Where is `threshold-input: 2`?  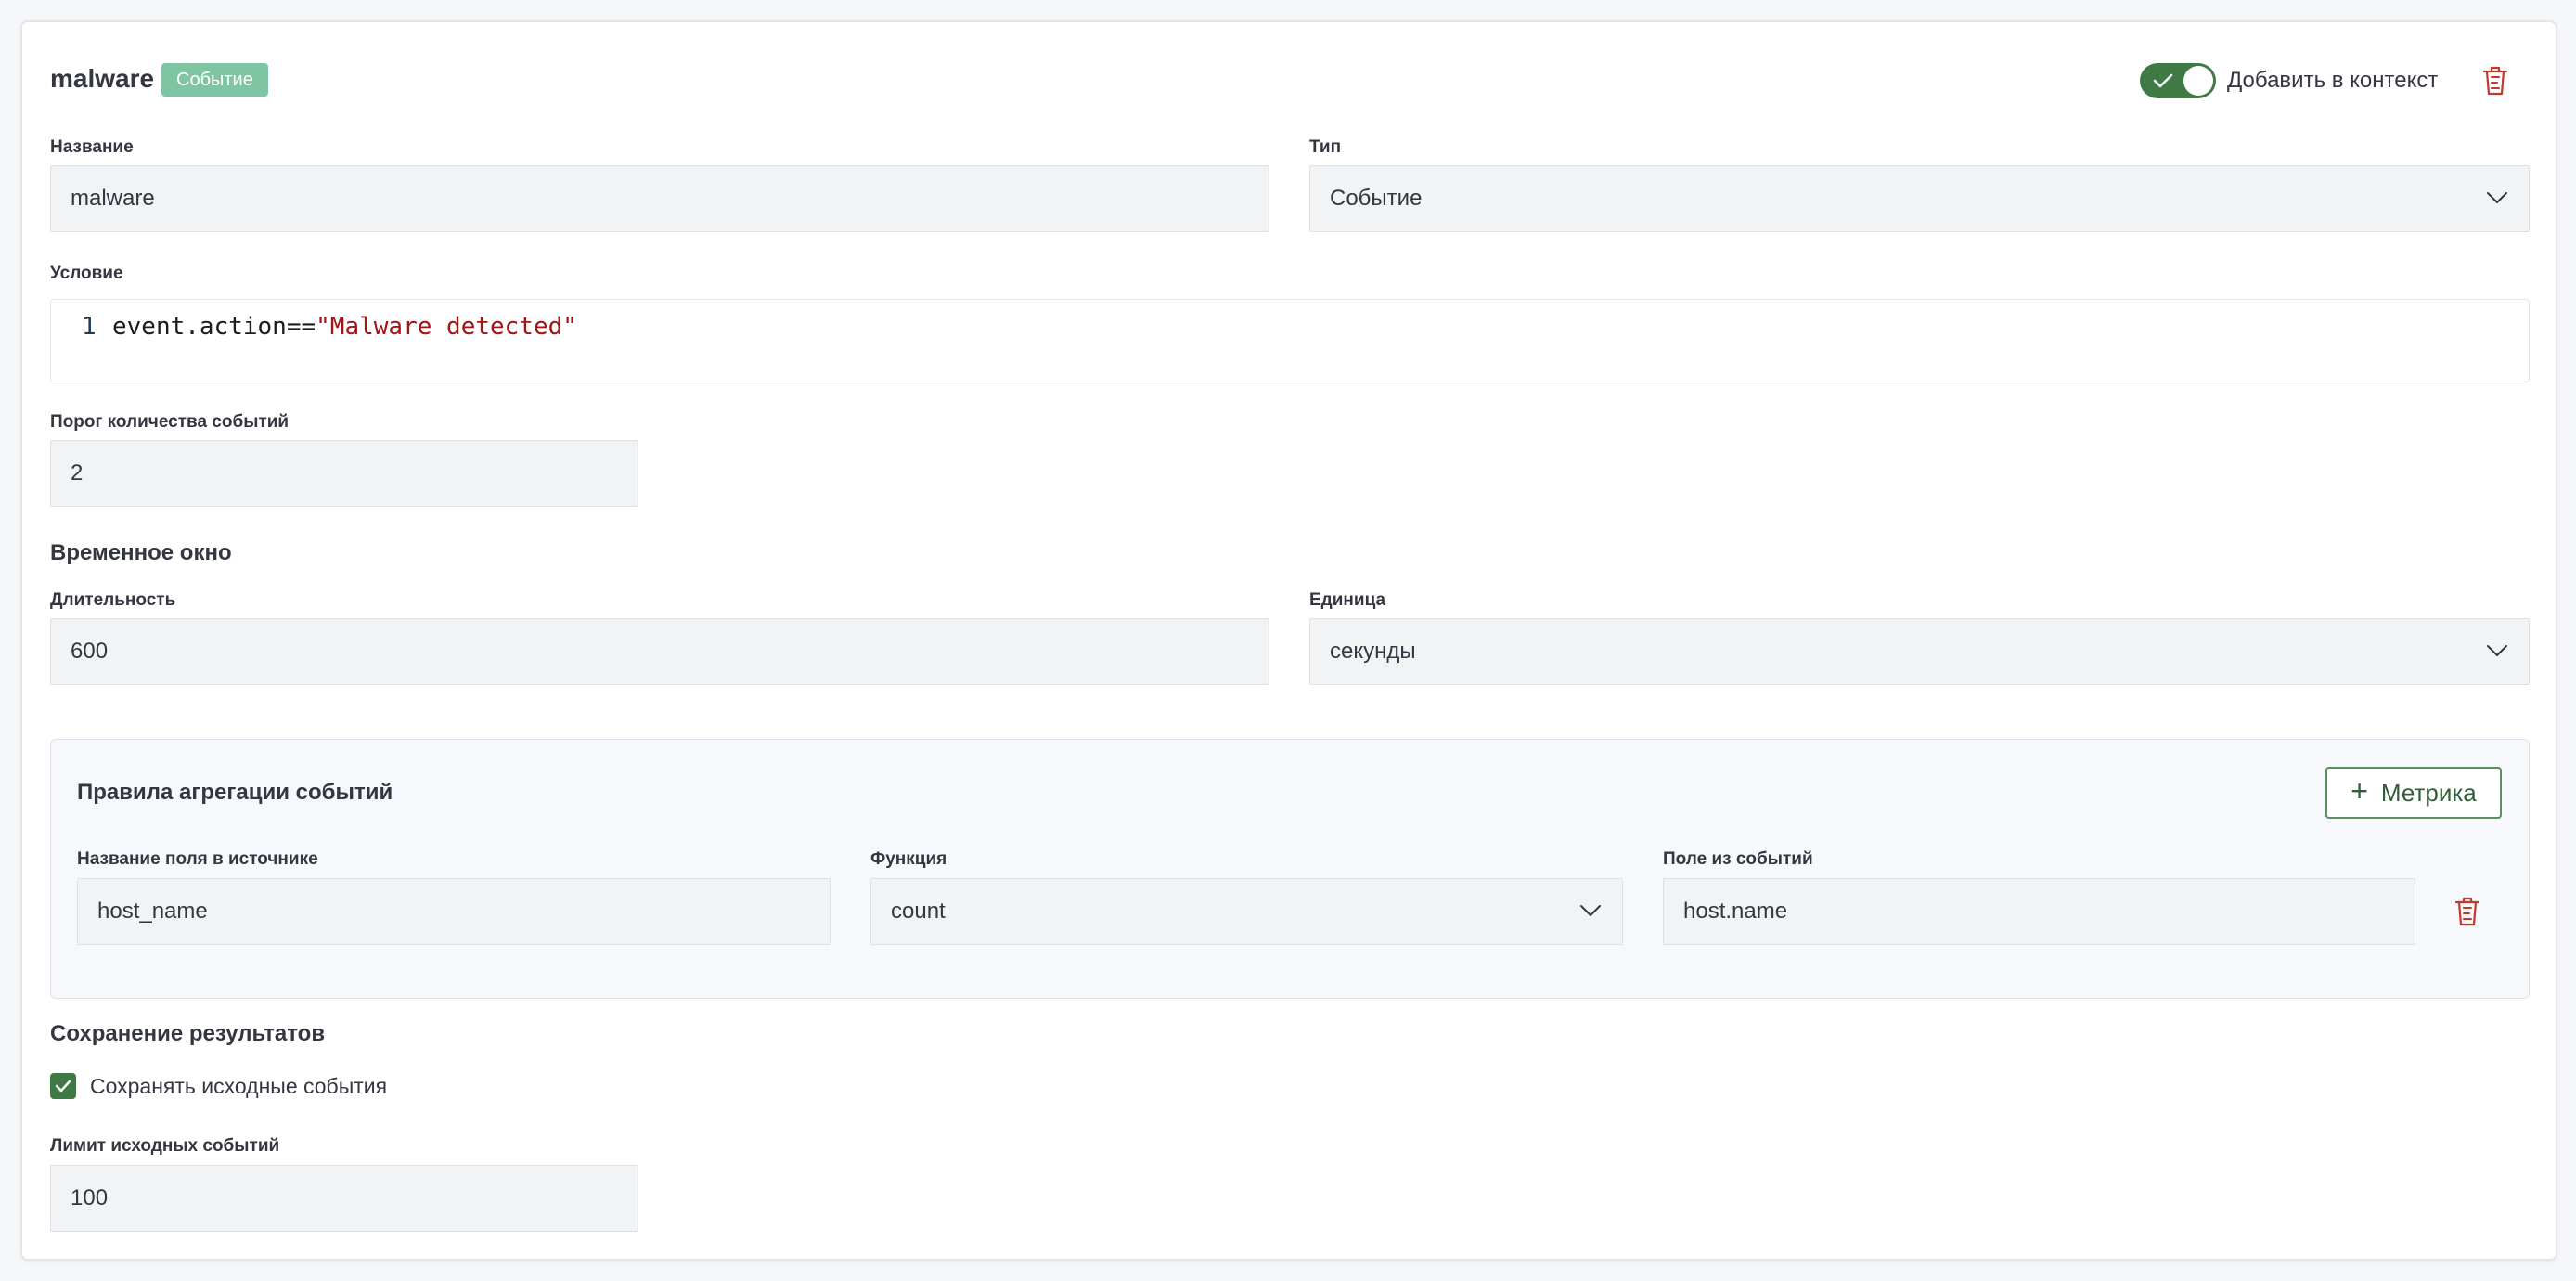 threshold-input: 2 is located at coordinates (344, 473).